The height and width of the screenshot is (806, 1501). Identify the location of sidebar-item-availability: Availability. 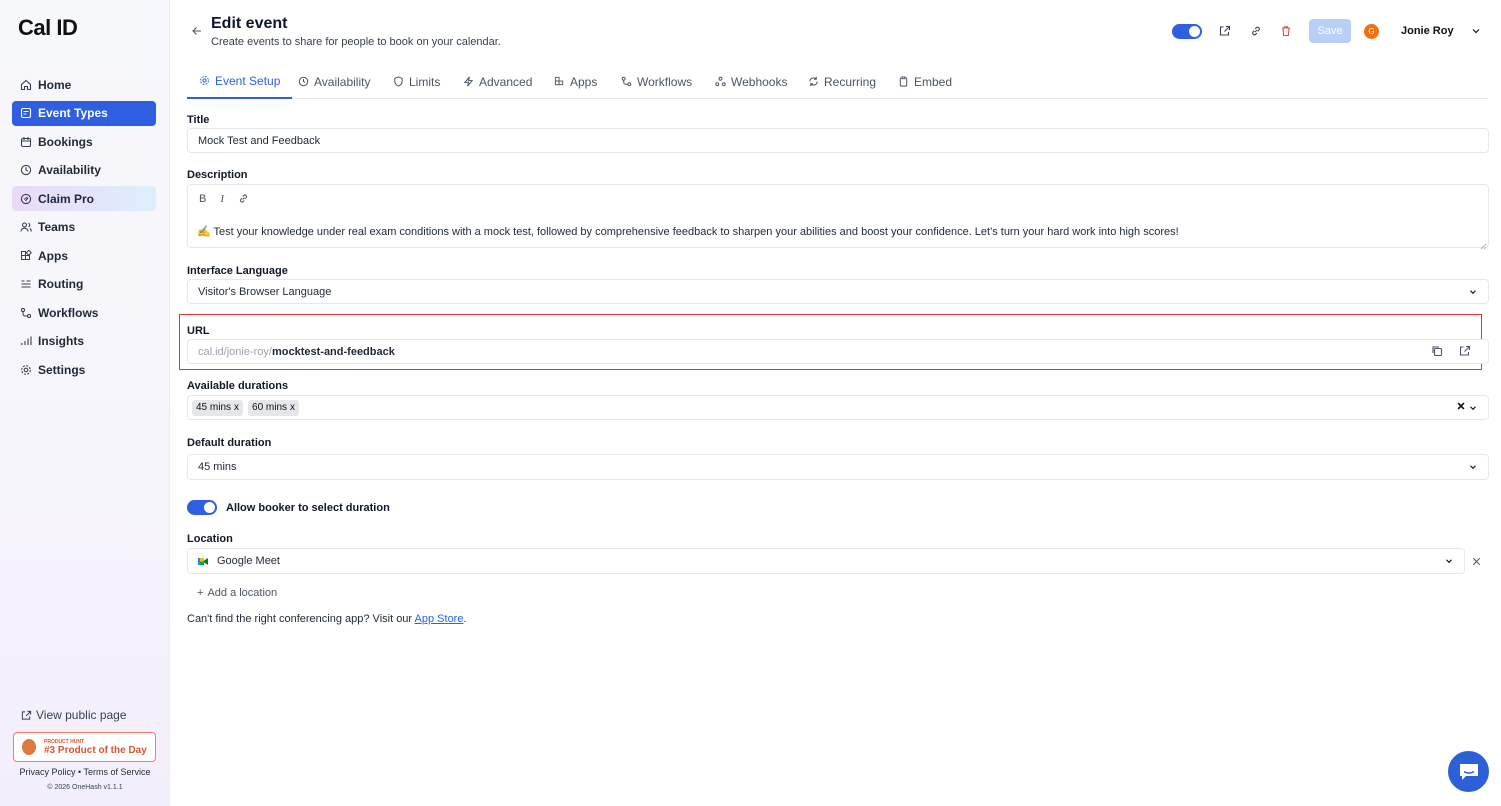
(84, 170).